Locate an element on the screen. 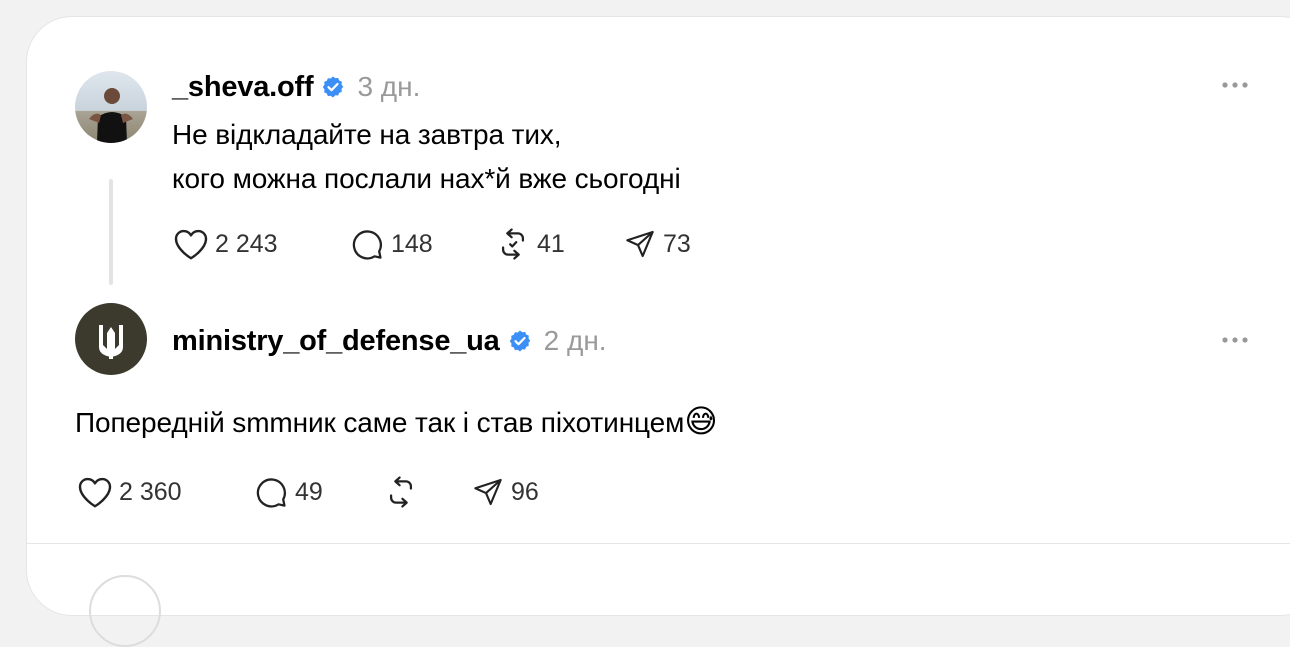 This screenshot has width=1290, height=647. reply-button: 148 is located at coordinates (422, 244).